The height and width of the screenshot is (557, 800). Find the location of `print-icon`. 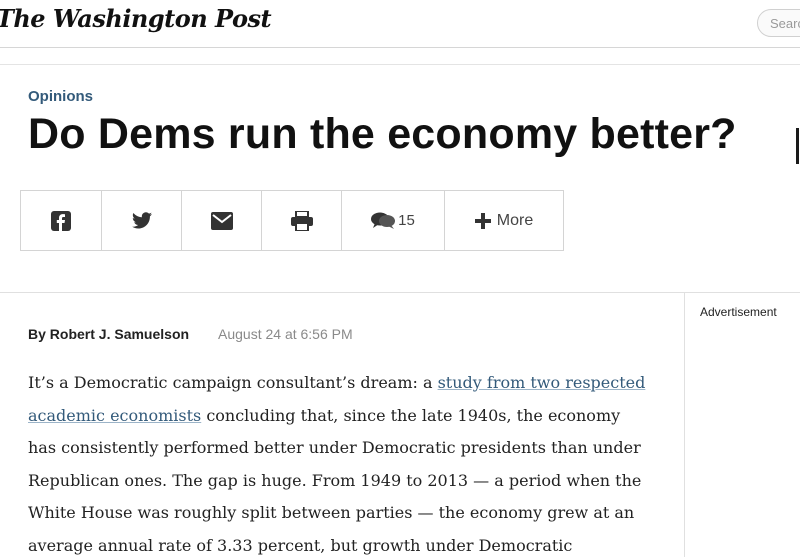

print-icon is located at coordinates (301, 220).